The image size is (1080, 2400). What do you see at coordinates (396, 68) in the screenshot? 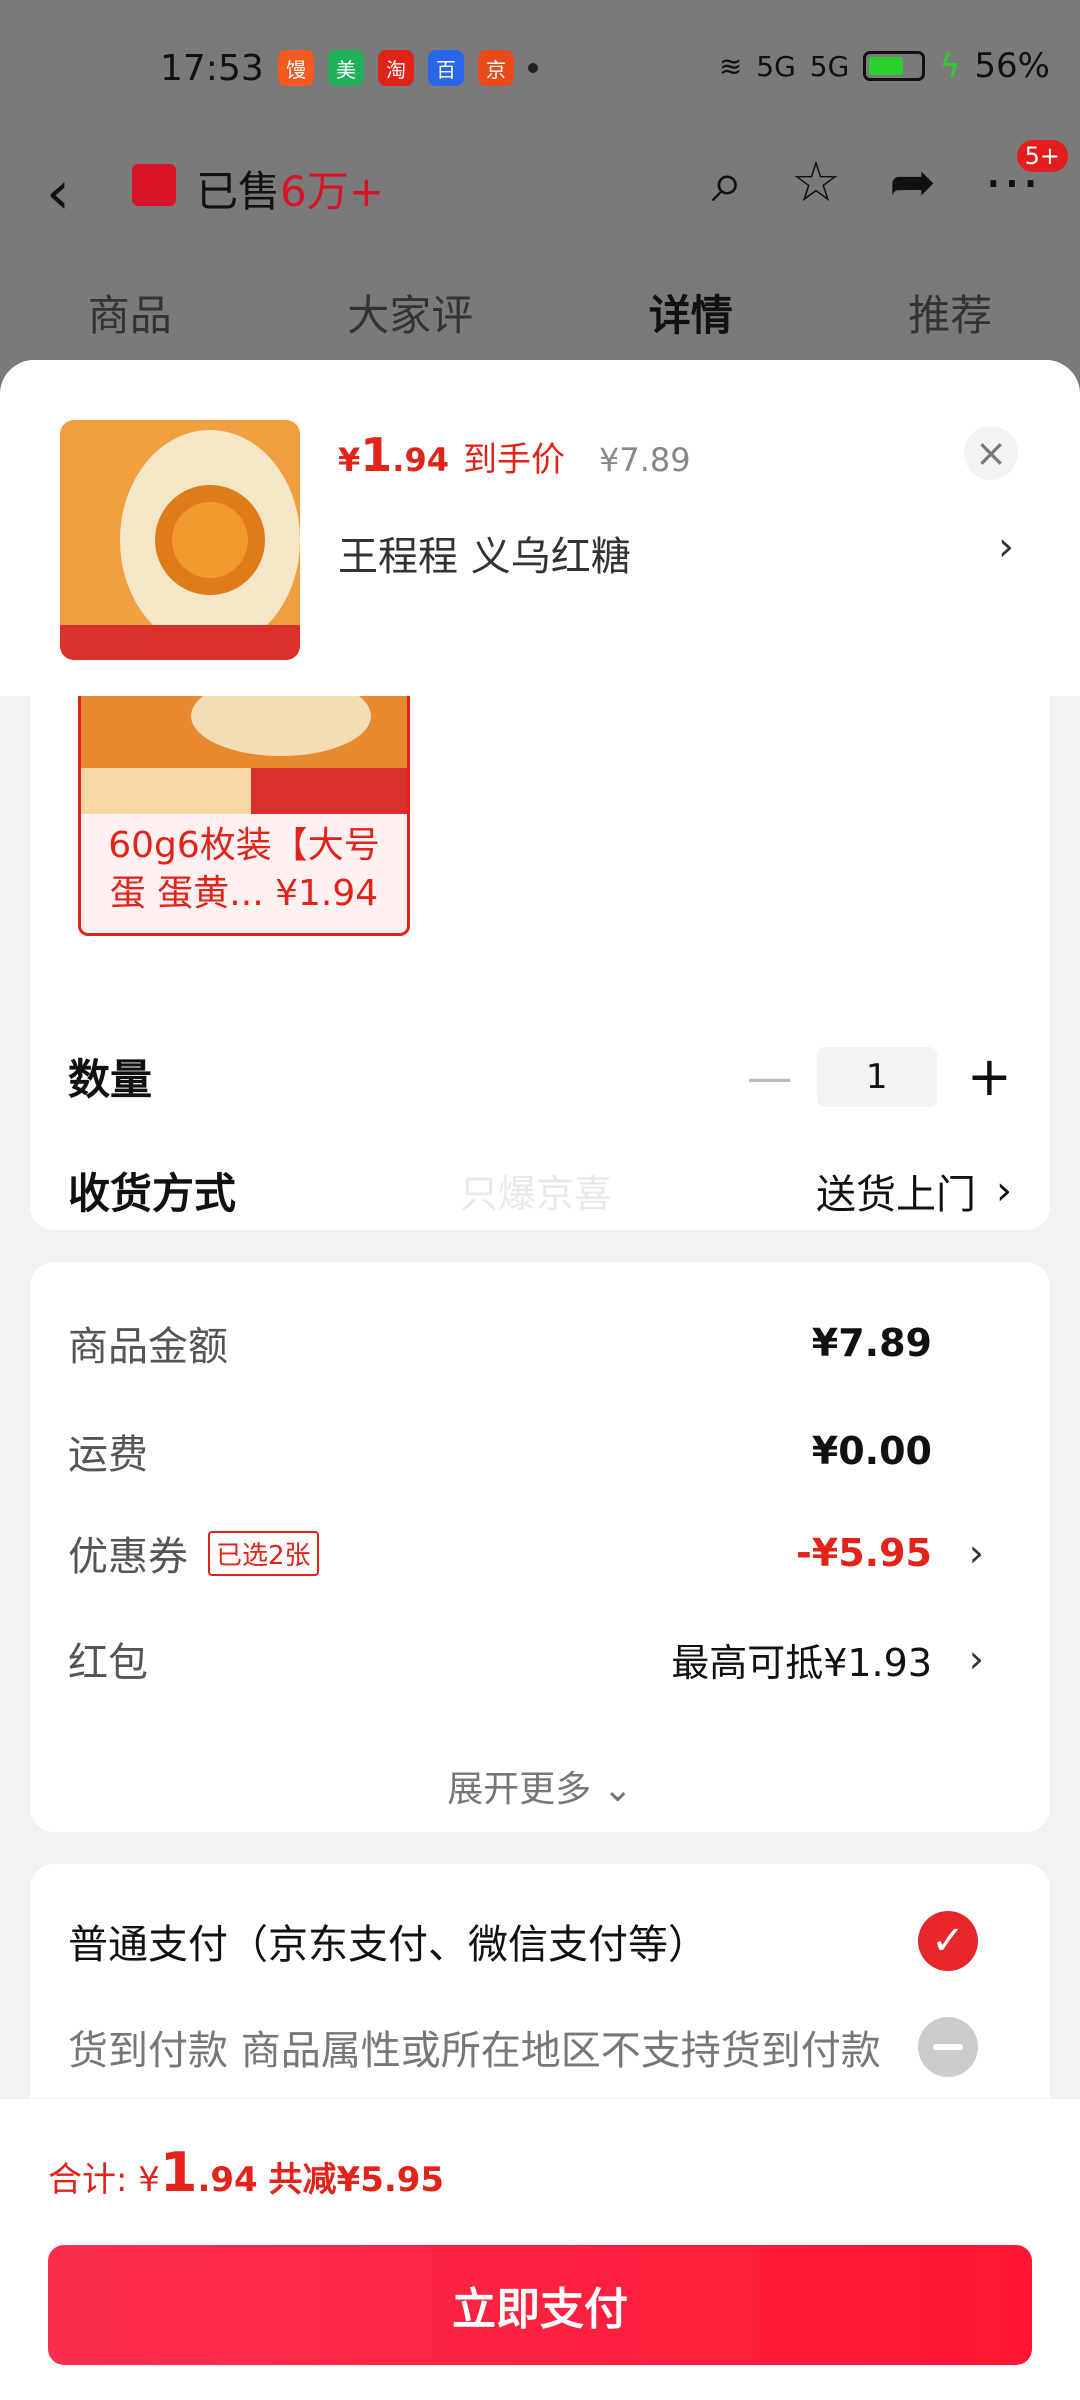
I see `taobao-icon: 淘` at bounding box center [396, 68].